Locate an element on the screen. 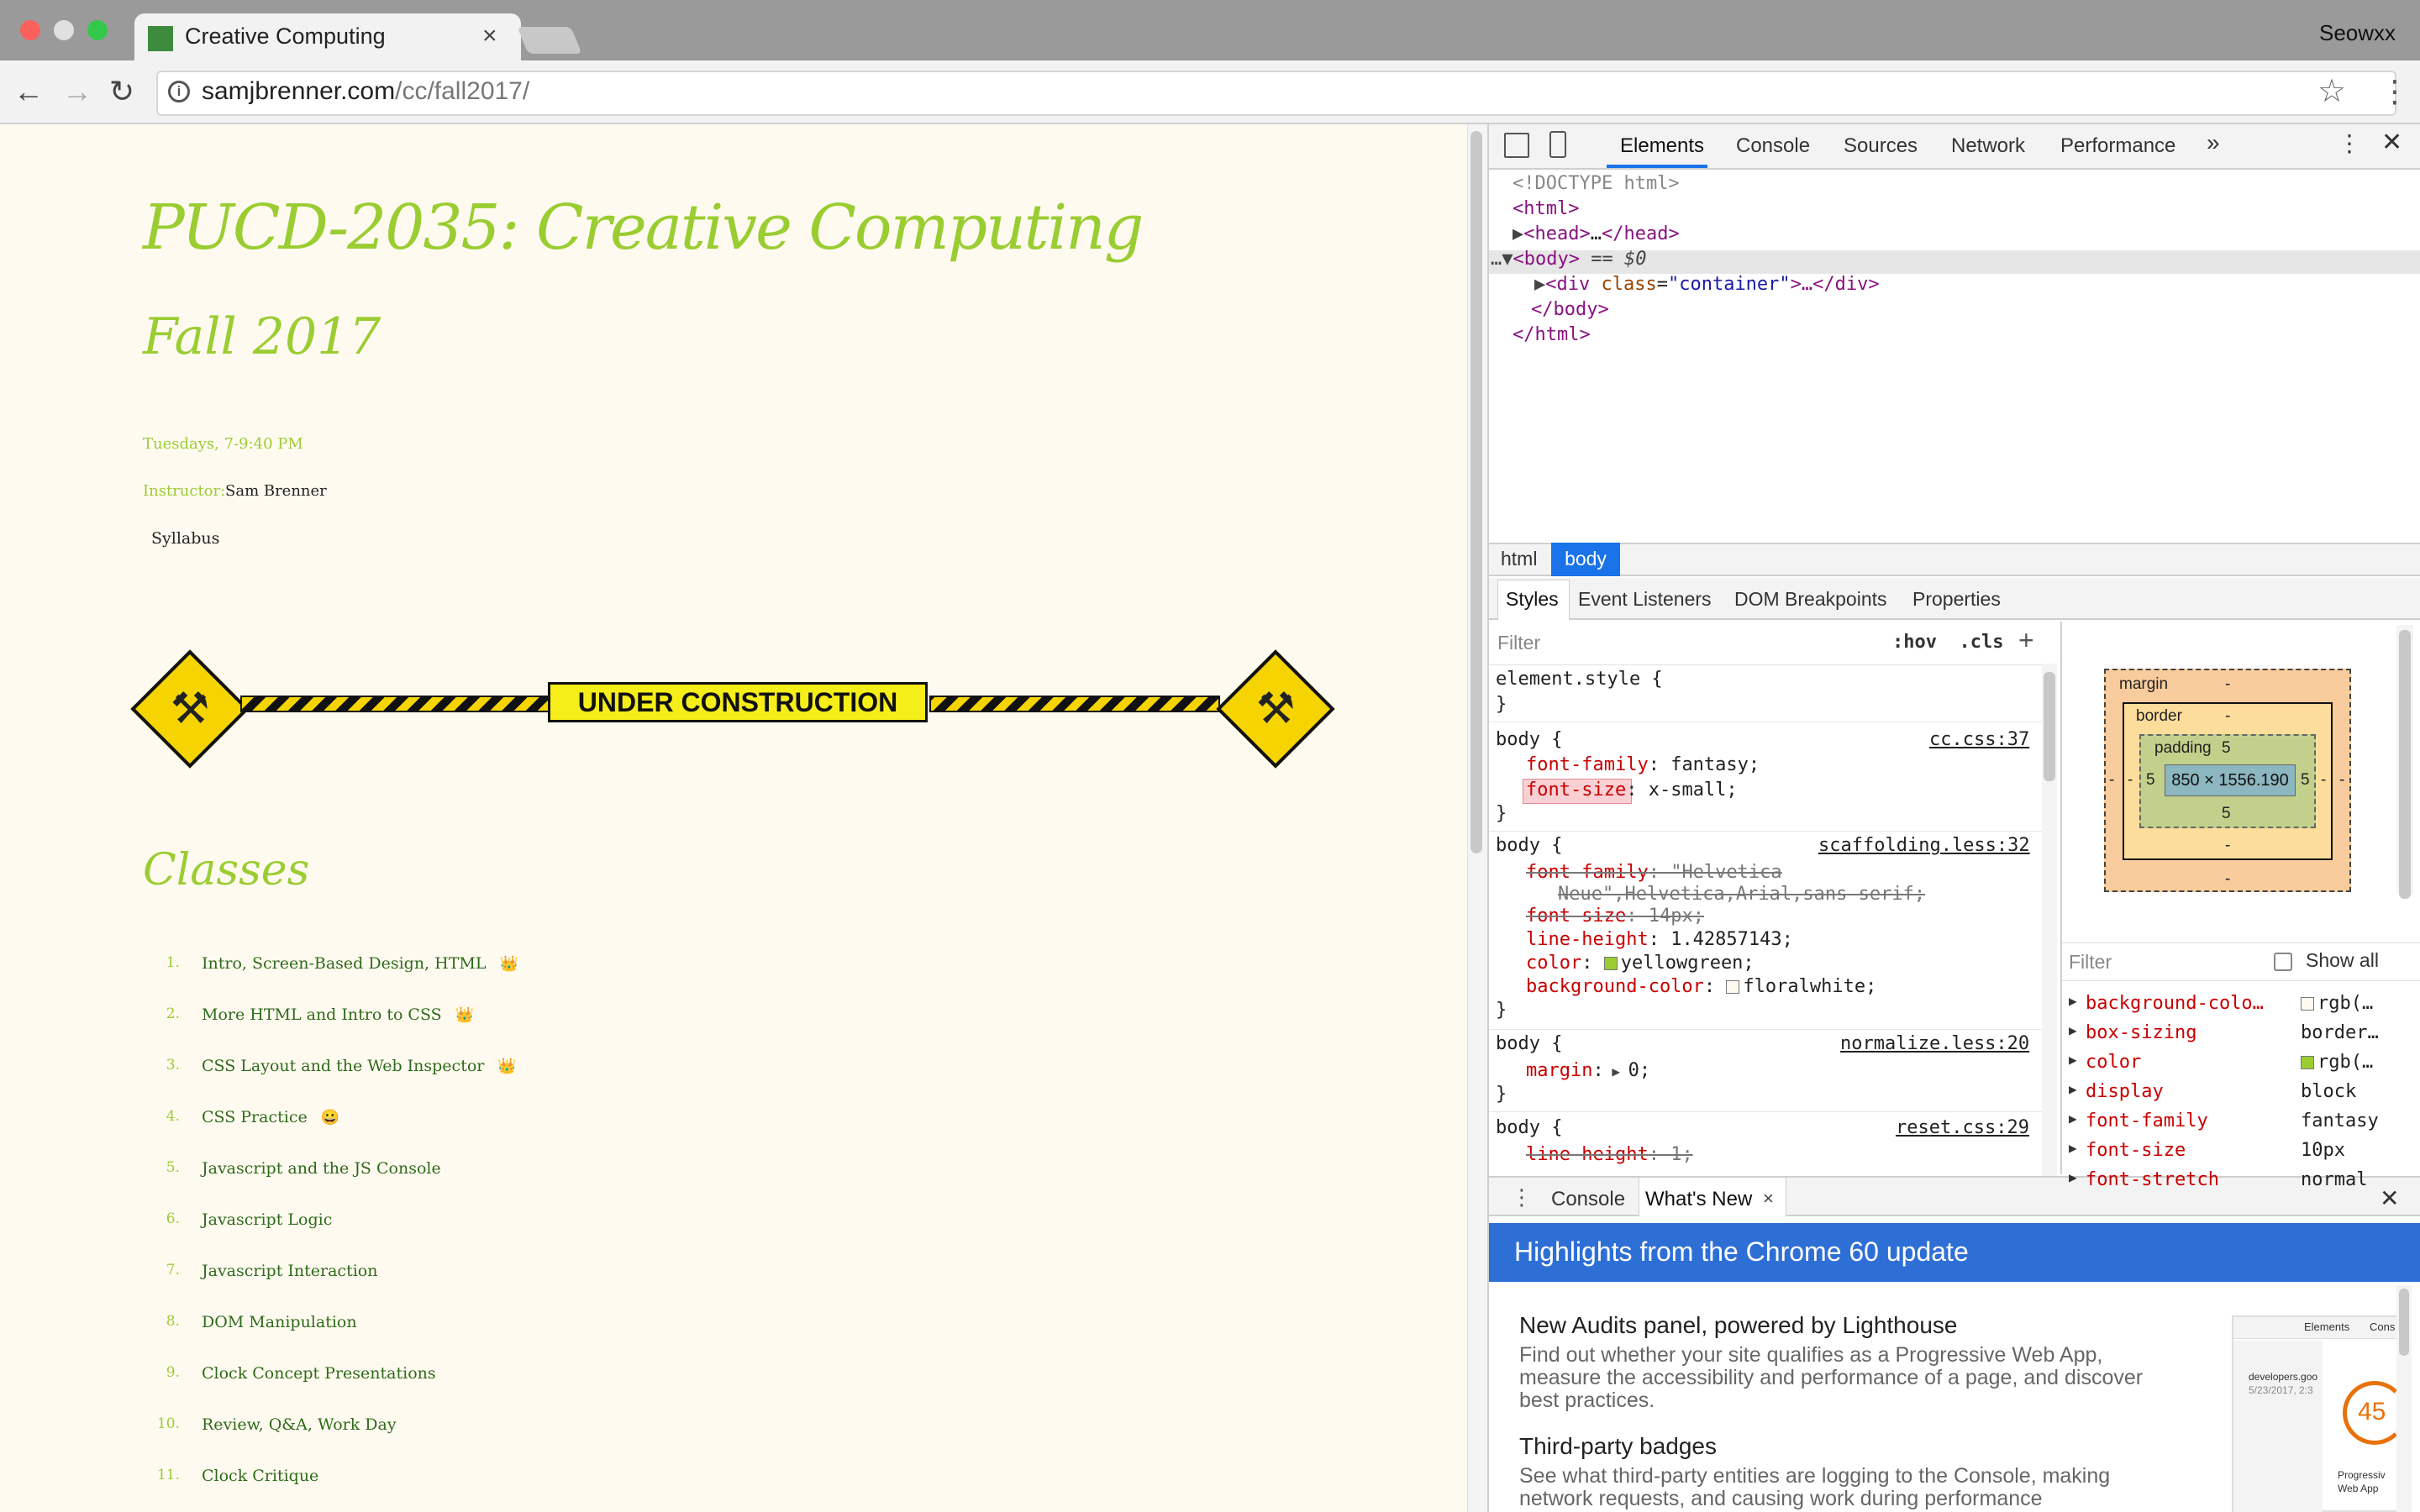 This screenshot has width=2420, height=1512. rule-source-link: reset.css:29 is located at coordinates (1963, 1127).